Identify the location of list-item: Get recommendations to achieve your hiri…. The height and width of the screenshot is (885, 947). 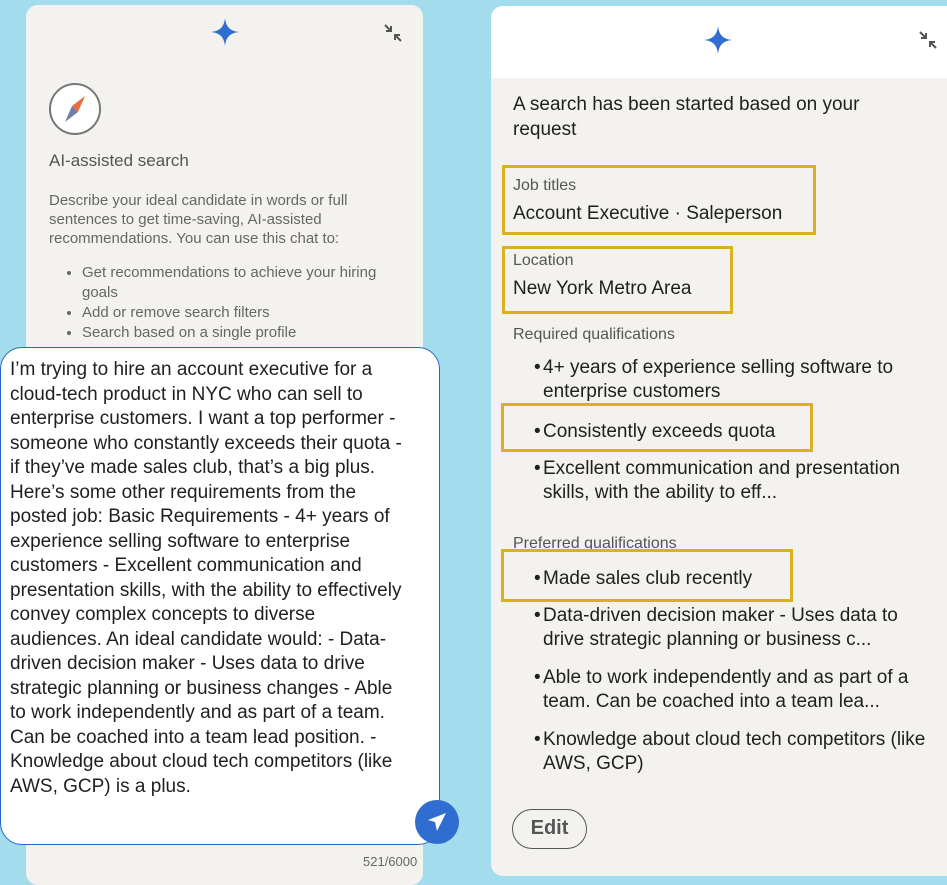
(249, 283).